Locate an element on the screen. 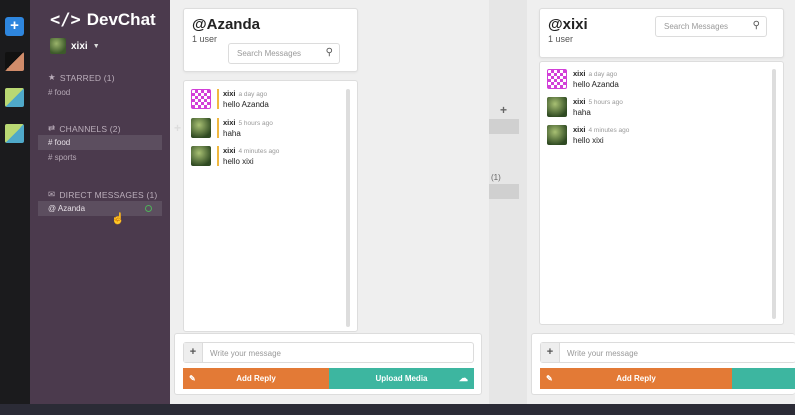 The width and height of the screenshot is (795, 415). search-placeholder: Search Messages is located at coordinates (269, 53).